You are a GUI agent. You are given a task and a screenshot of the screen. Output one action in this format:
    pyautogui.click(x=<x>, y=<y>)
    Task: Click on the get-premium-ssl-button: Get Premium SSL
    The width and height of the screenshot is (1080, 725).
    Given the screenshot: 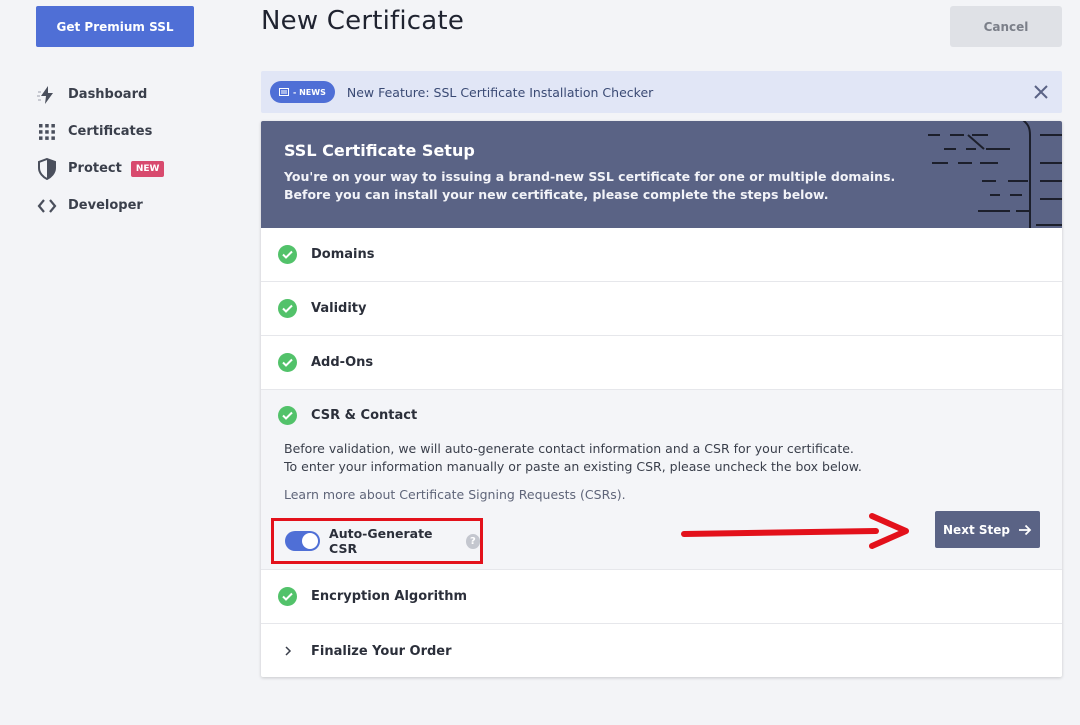 What is the action you would take?
    pyautogui.click(x=115, y=26)
    